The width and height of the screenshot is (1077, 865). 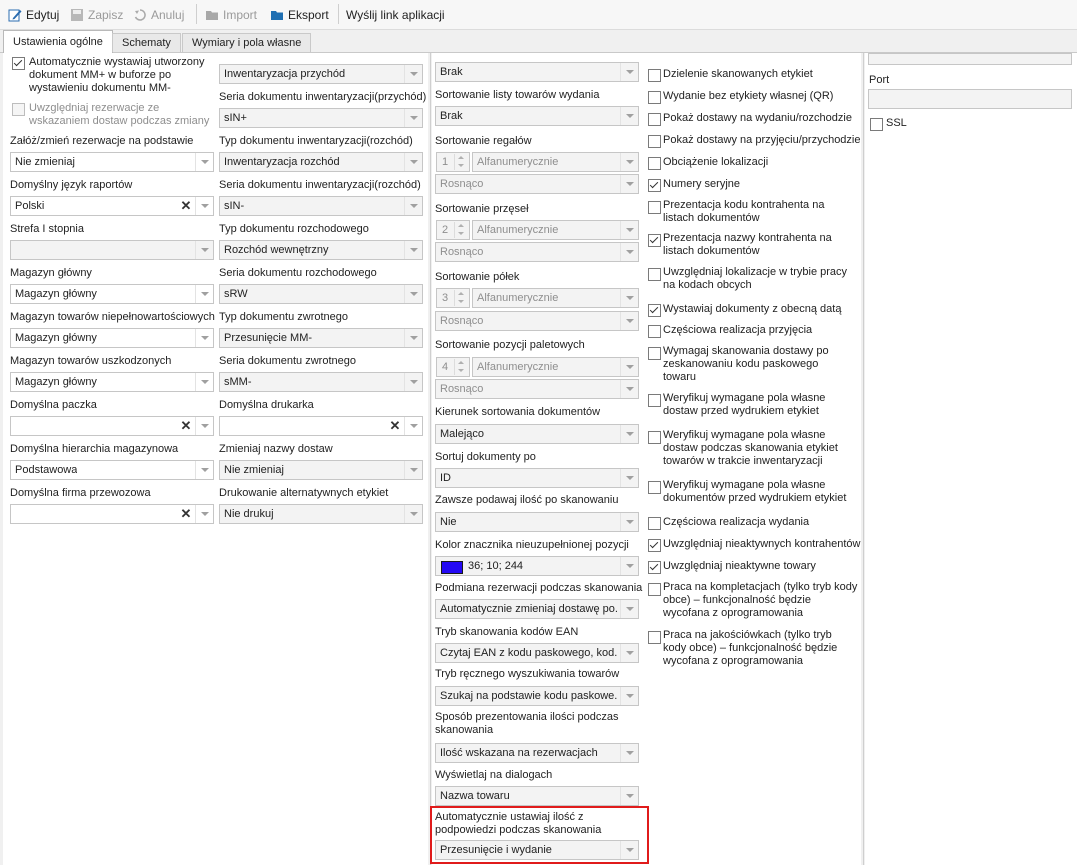 I want to click on quantity-presentation-dropdown: Ilość wskazana na rezerwacjach, so click(x=537, y=753).